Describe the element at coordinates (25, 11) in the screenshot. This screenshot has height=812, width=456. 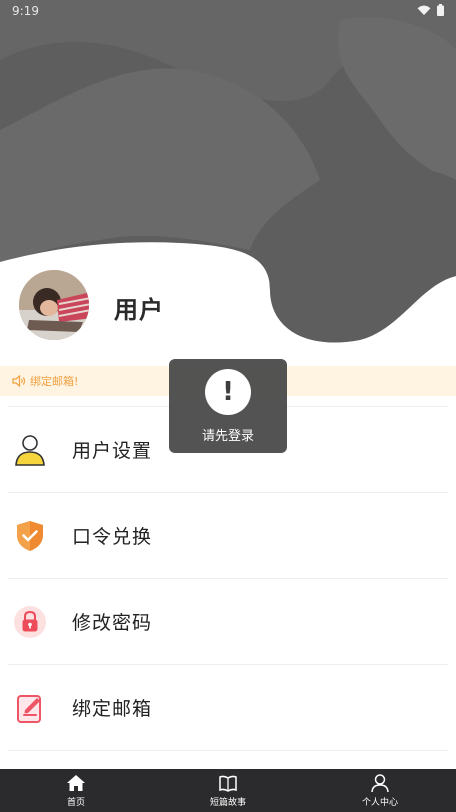
I see `status-time: 9:19` at that location.